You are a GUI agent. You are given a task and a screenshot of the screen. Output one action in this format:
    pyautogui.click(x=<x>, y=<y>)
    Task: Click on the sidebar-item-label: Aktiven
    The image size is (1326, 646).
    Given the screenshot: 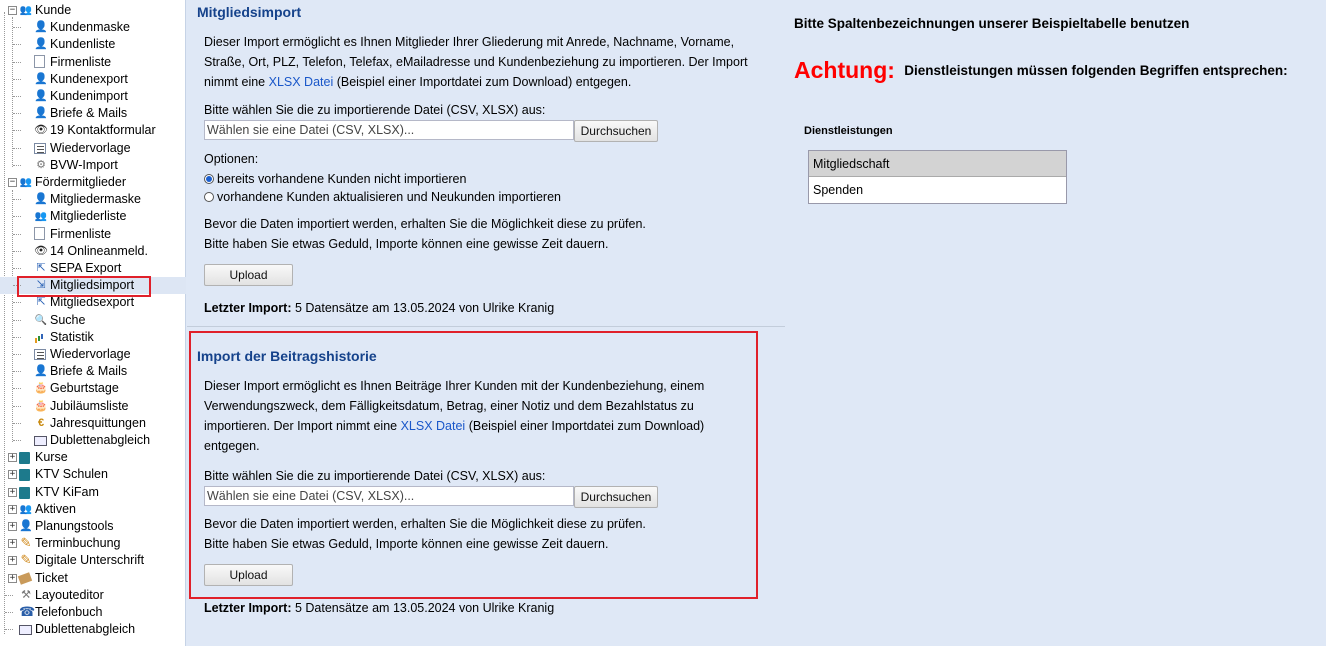 What is the action you would take?
    pyautogui.click(x=55, y=508)
    